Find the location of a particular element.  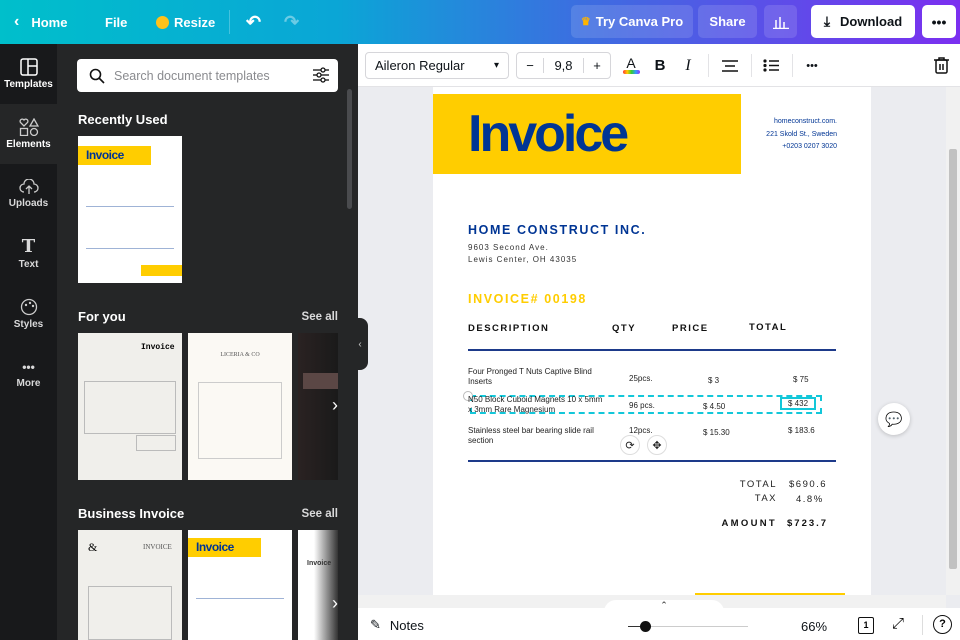

total-value: $690.6 is located at coordinates (808, 484).